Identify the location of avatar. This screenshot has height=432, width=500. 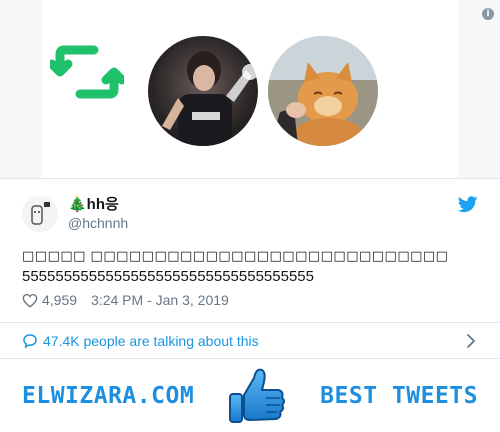
(40, 214).